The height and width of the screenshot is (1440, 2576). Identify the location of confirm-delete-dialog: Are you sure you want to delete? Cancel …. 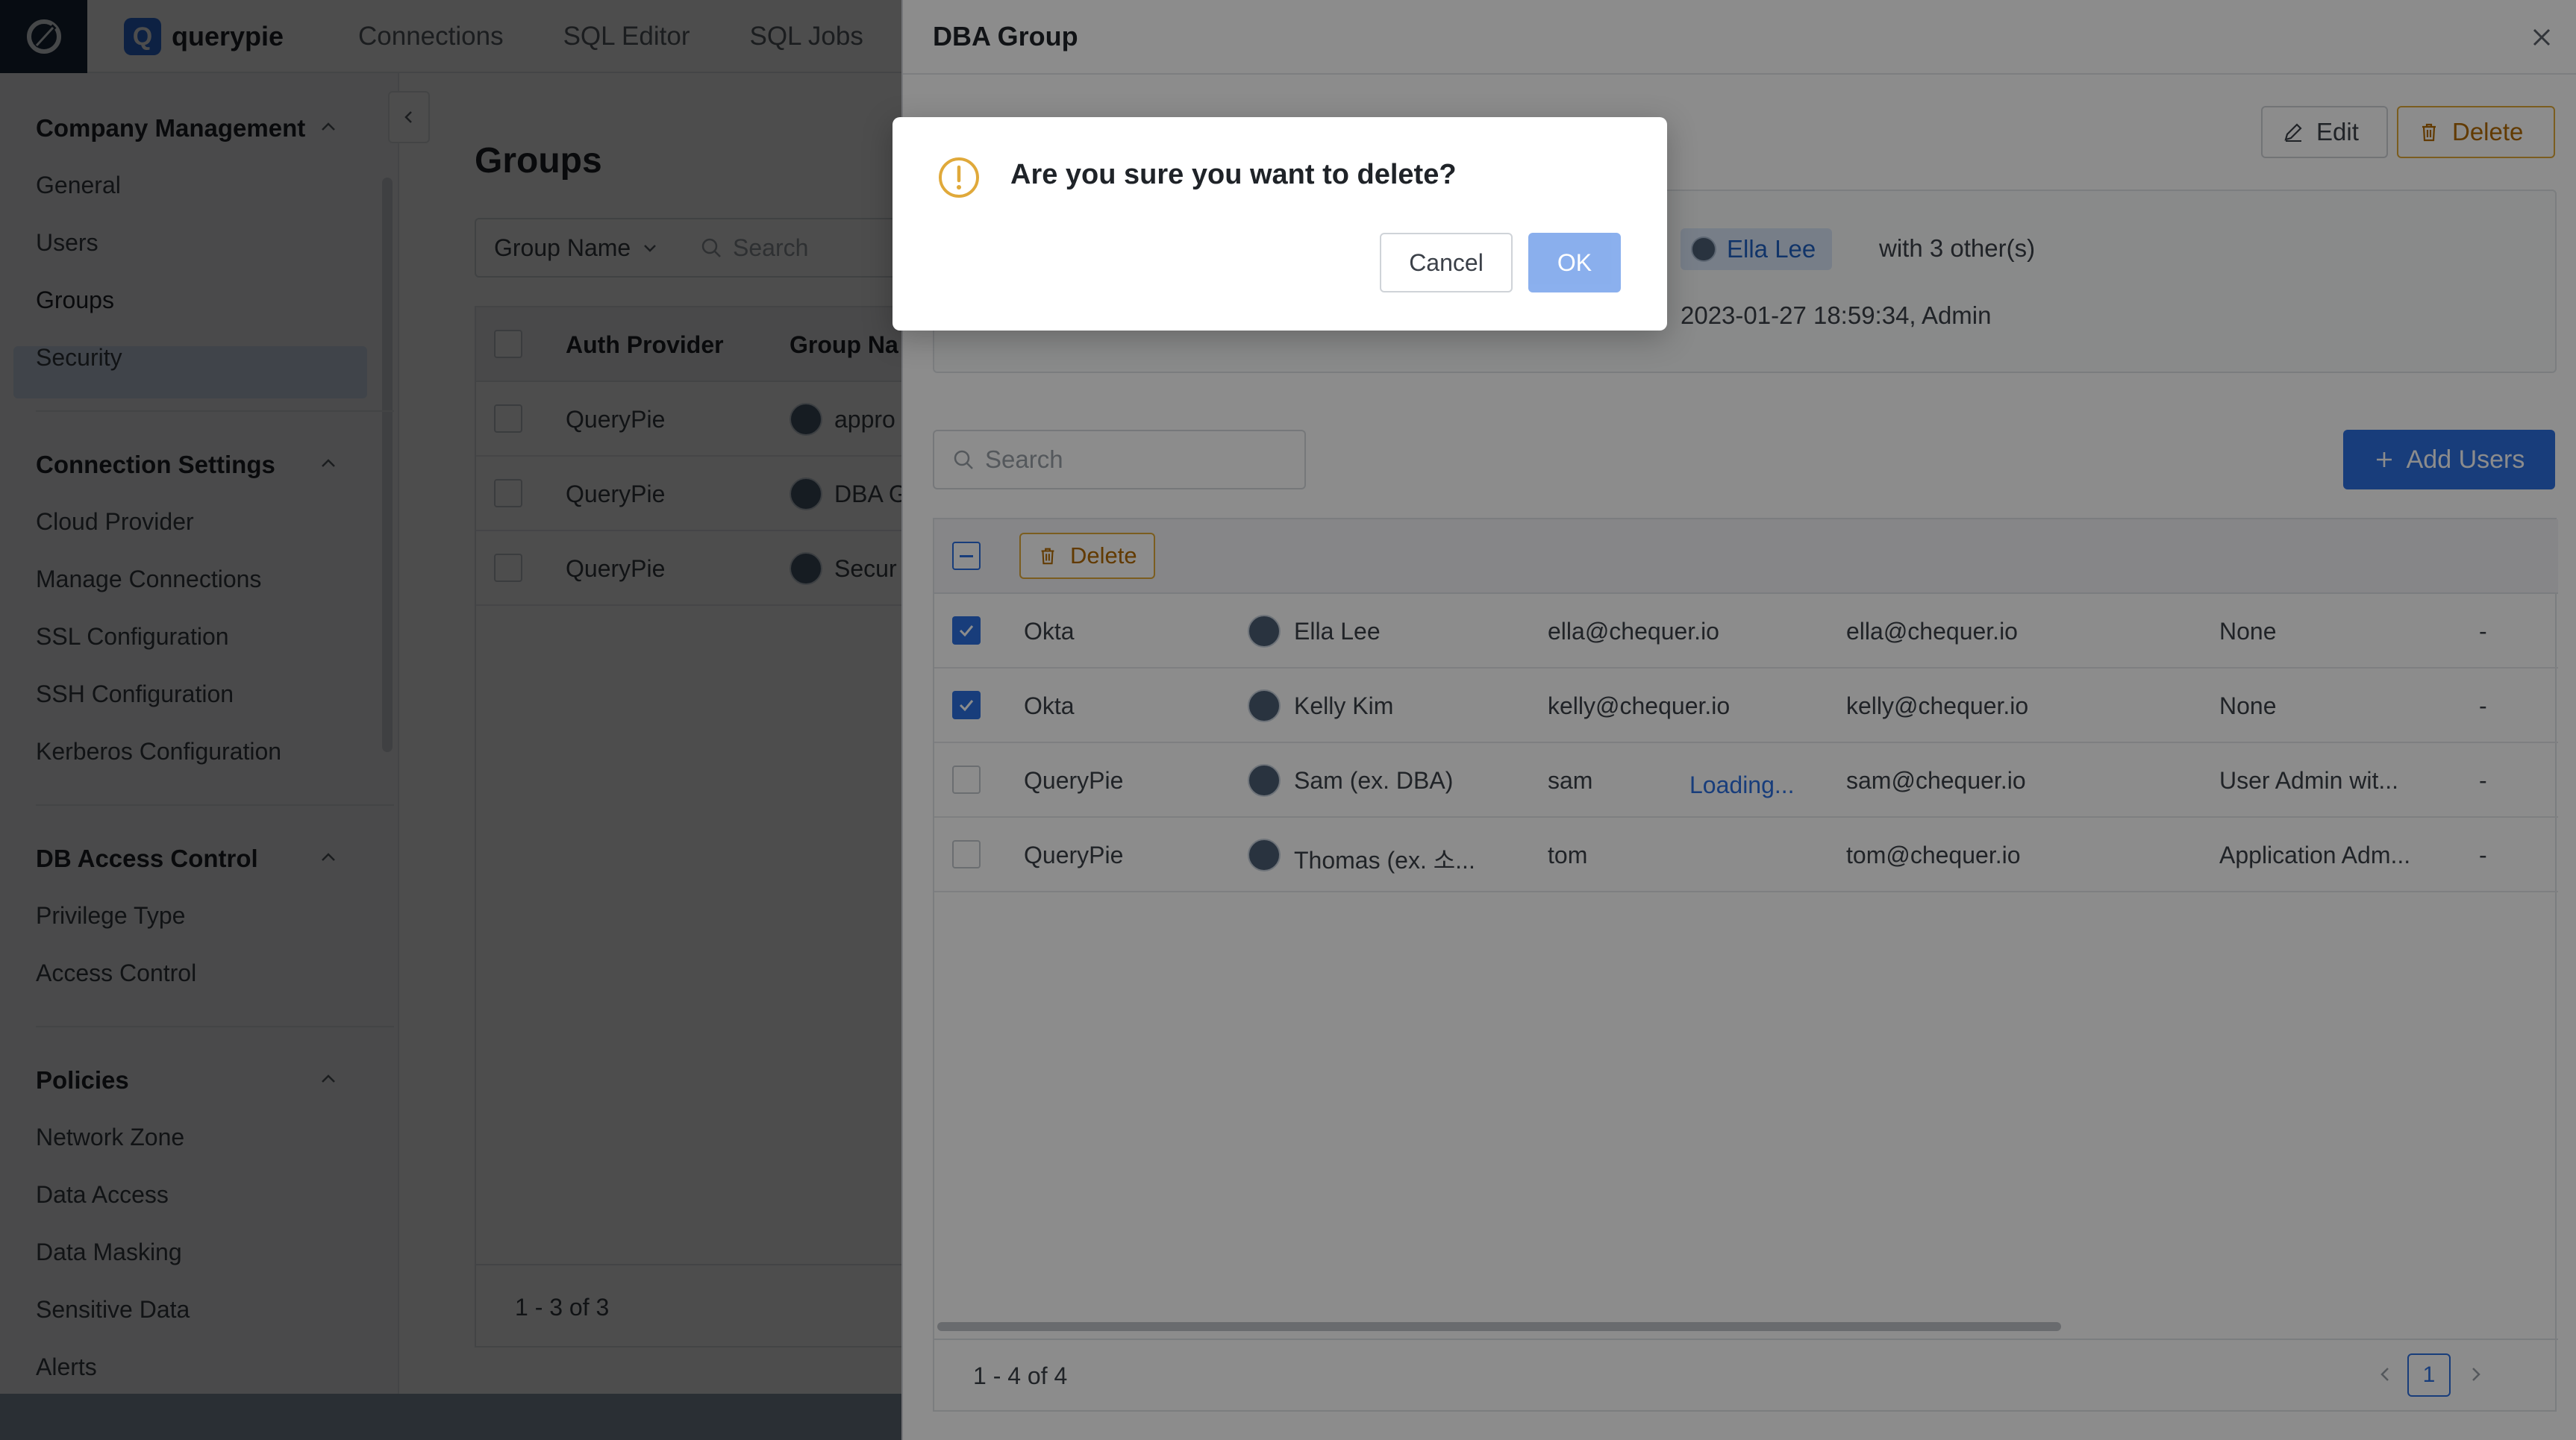
(1279, 224).